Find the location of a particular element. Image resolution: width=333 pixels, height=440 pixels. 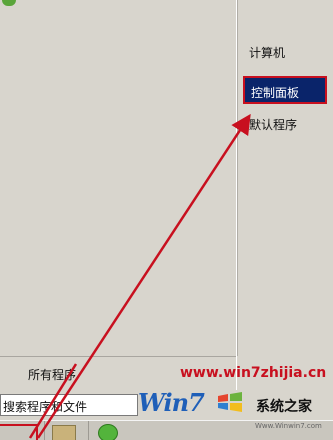

menu-item-default-programs: 默认程序 is located at coordinates (273, 124).